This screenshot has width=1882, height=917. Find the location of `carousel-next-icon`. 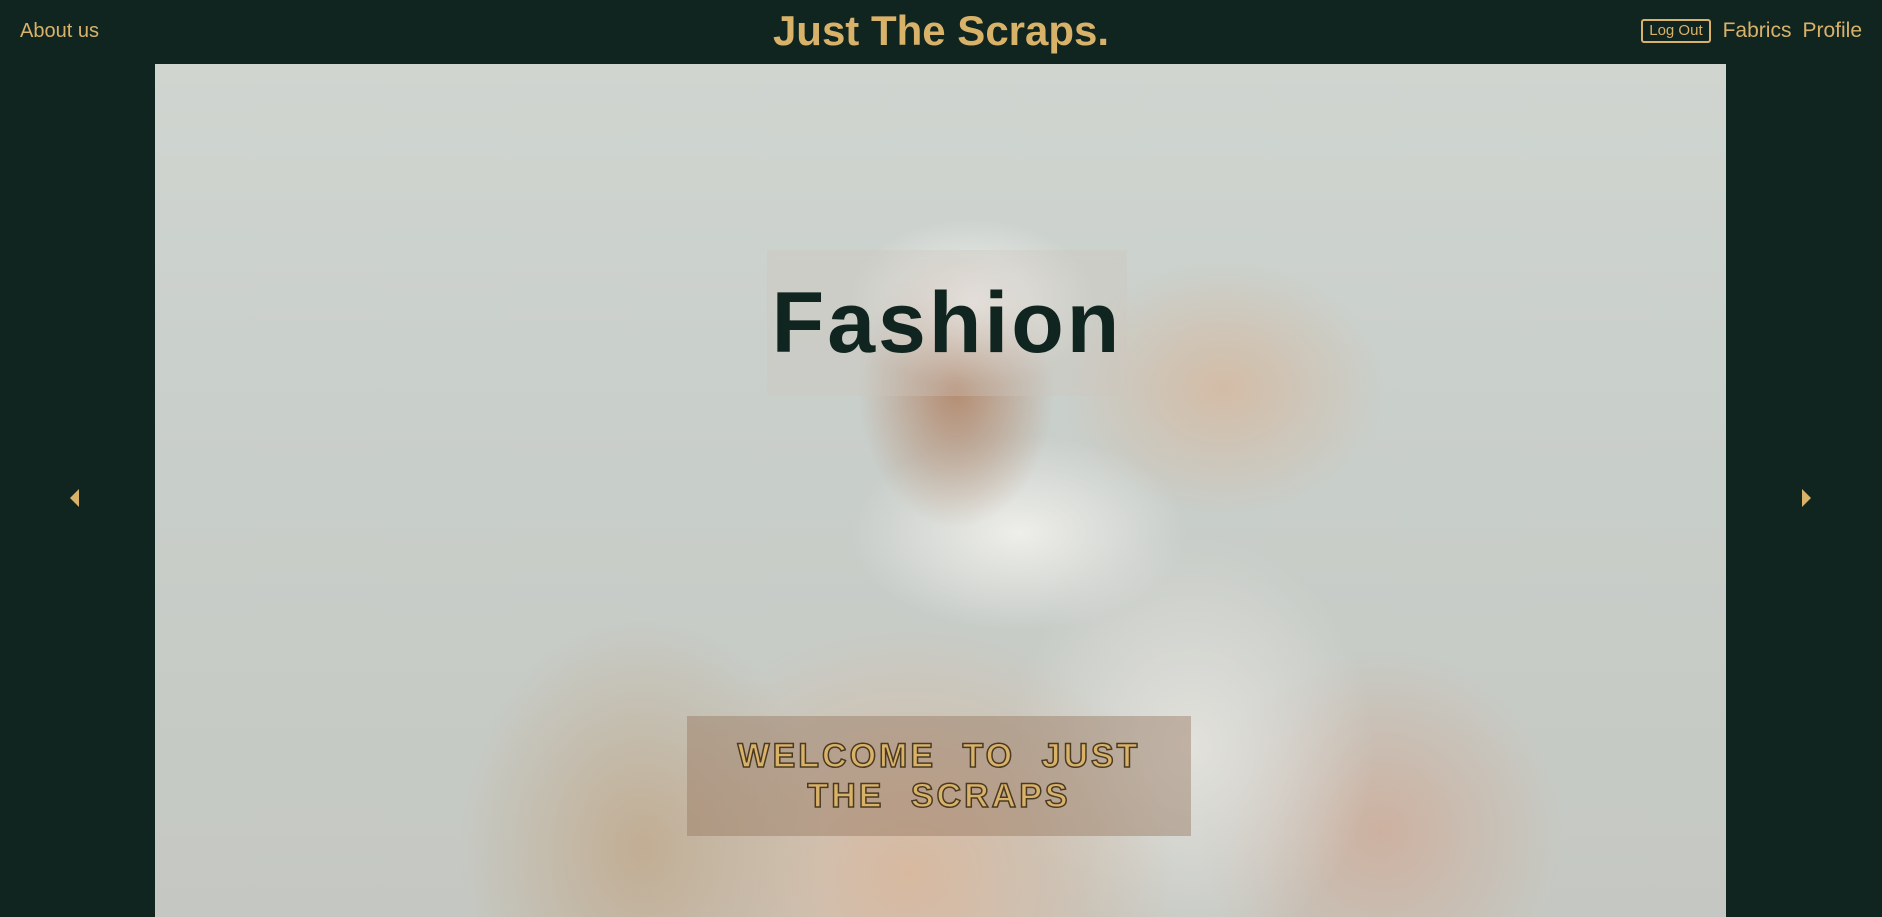

carousel-next-icon is located at coordinates (1806, 498).